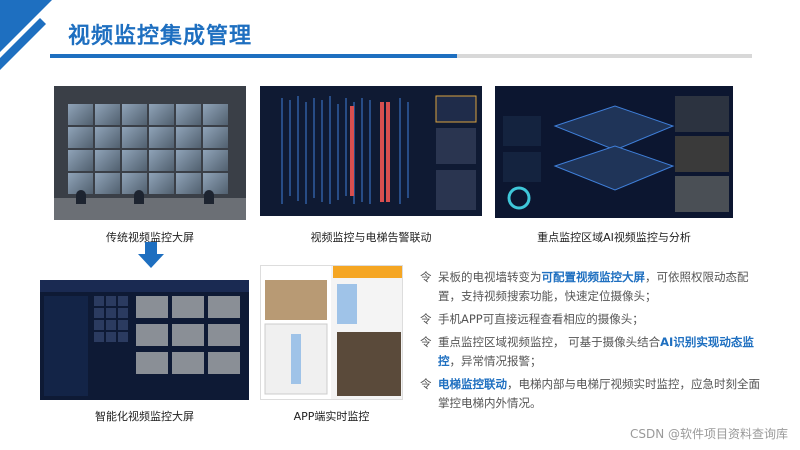 This screenshot has height=450, width=800. Describe the element at coordinates (708, 434) in the screenshot. I see `watermark: CSDN @软件项目资料查询库` at that location.